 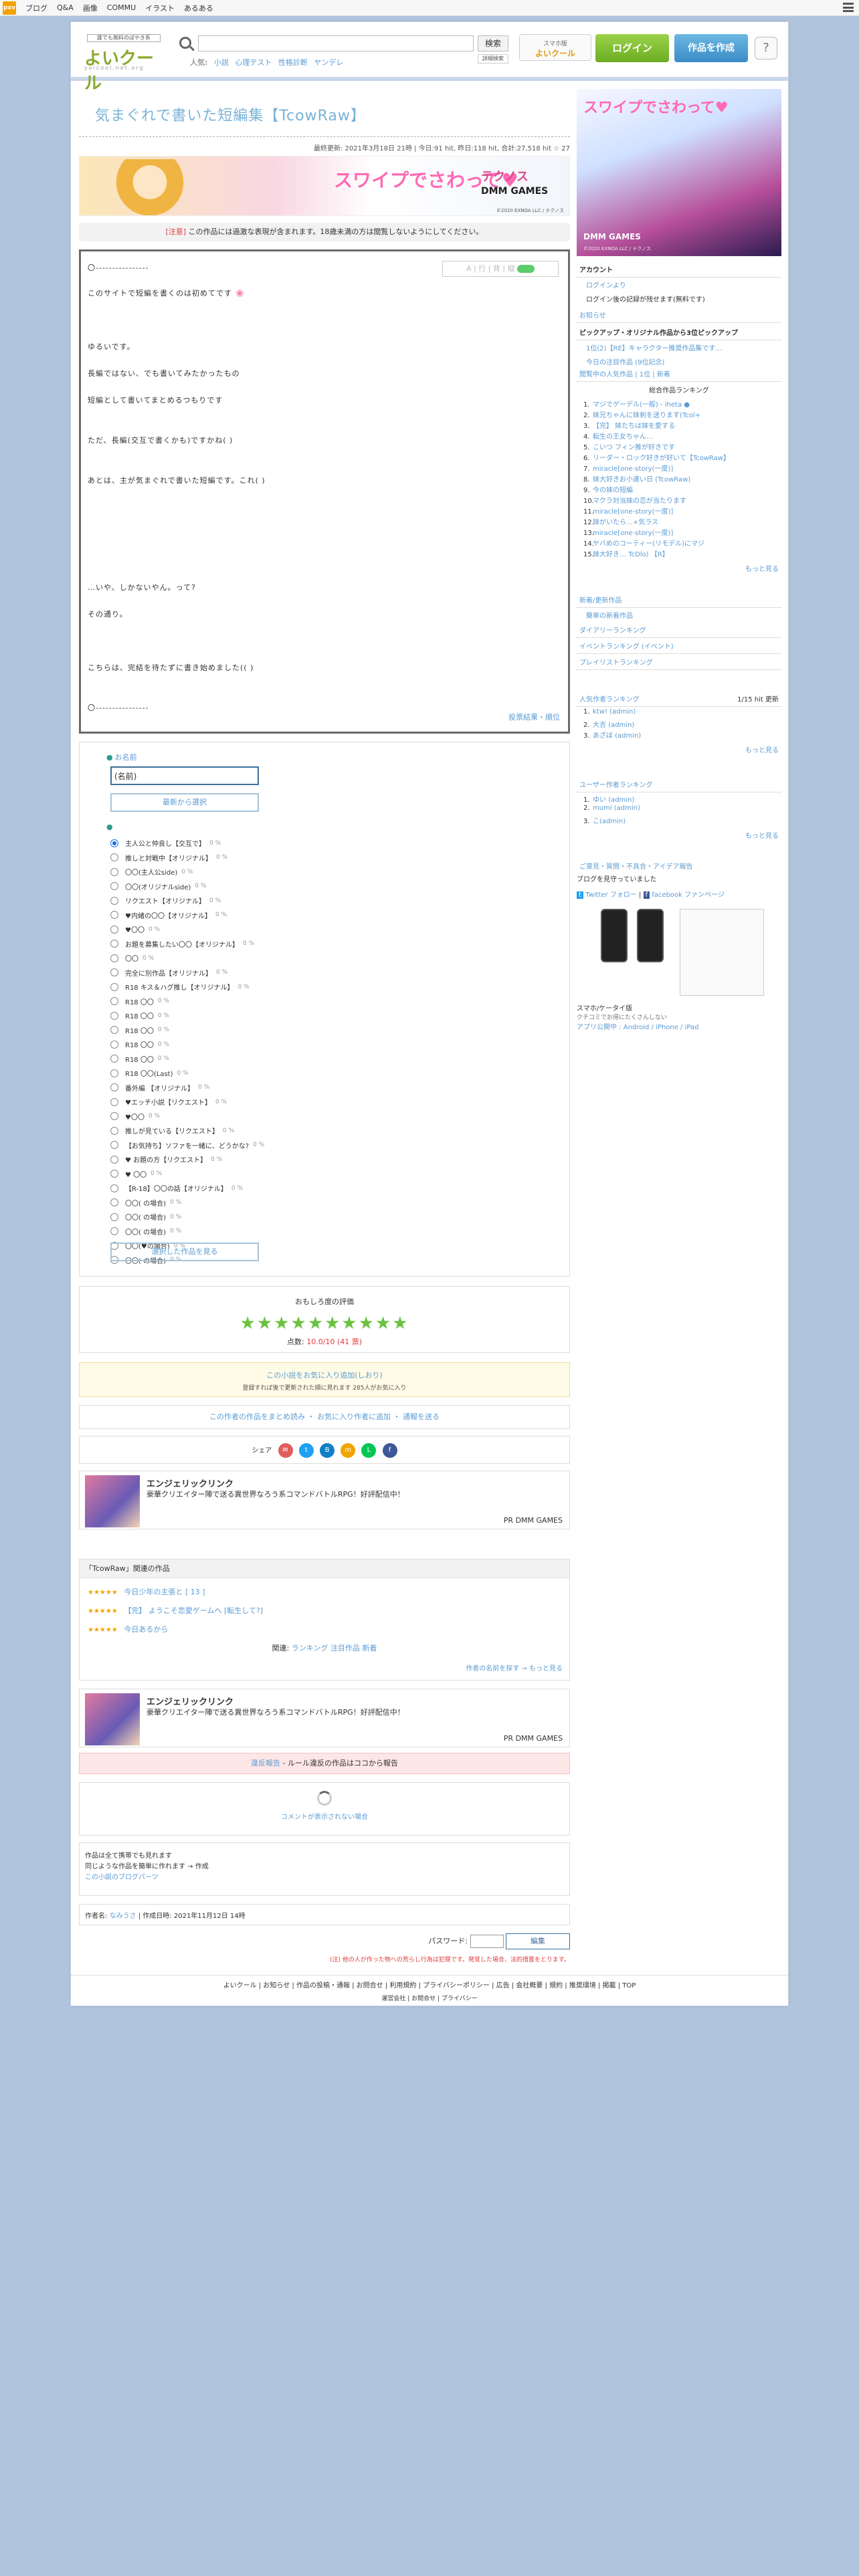 What do you see at coordinates (667, 895) in the screenshot?
I see `facebook-link: facebook` at bounding box center [667, 895].